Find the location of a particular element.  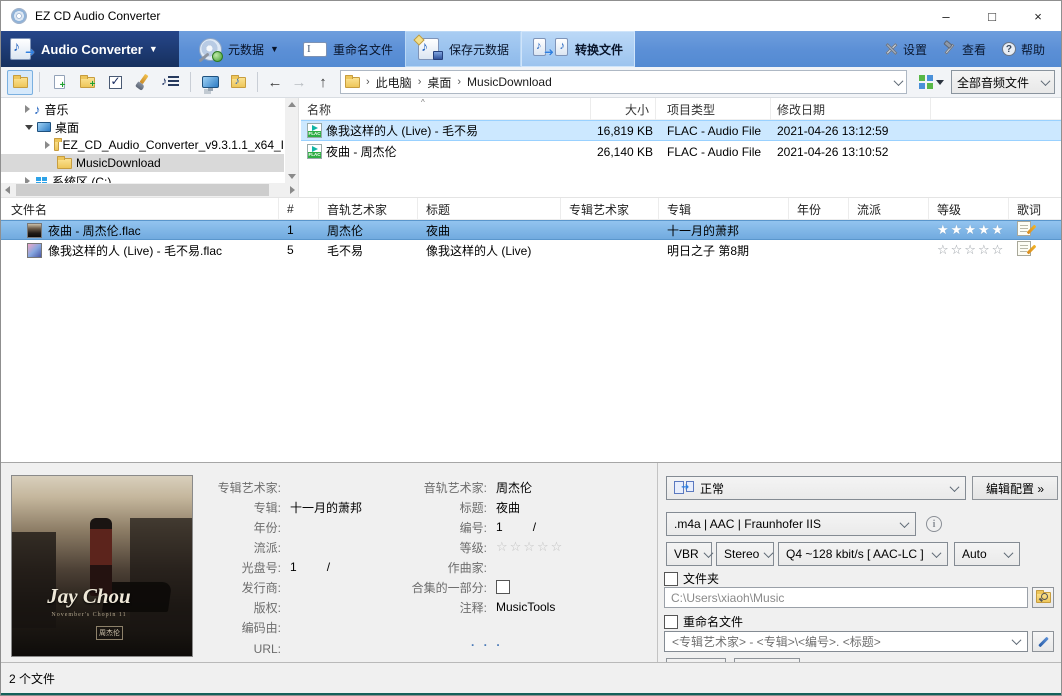

rating-stars: ★★★★★ is located at coordinates (969, 230).